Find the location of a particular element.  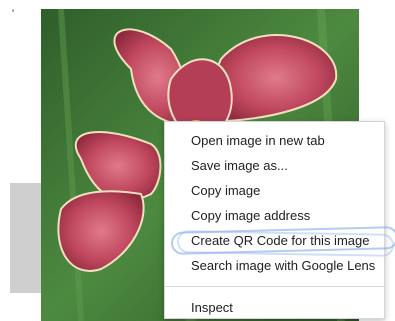

gray-placeholder is located at coordinates (27, 238).